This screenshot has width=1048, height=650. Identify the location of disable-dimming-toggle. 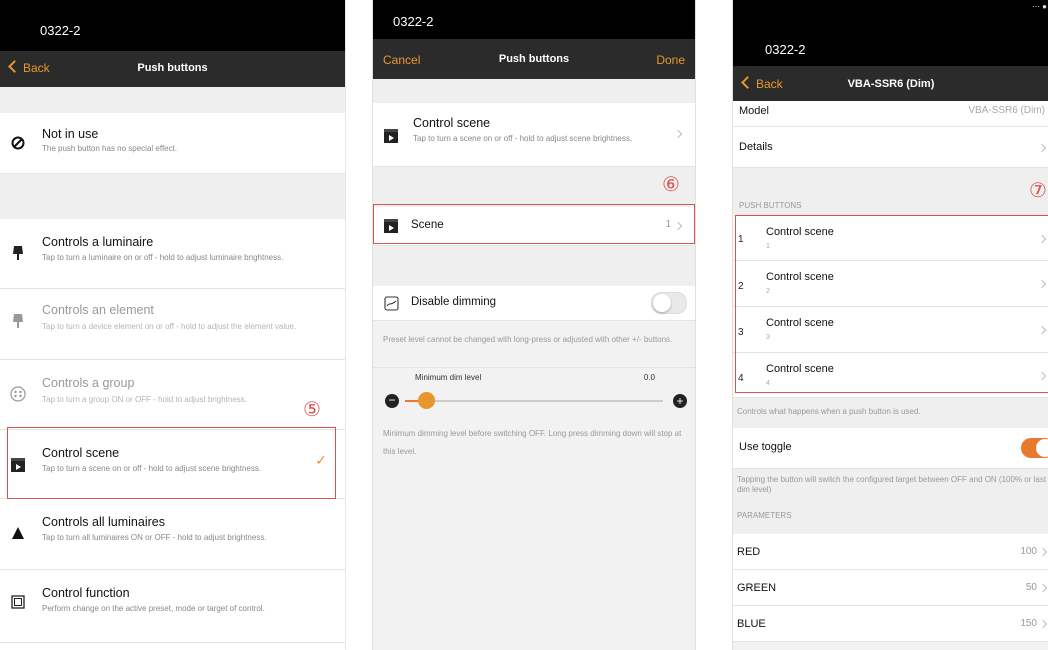
(669, 303).